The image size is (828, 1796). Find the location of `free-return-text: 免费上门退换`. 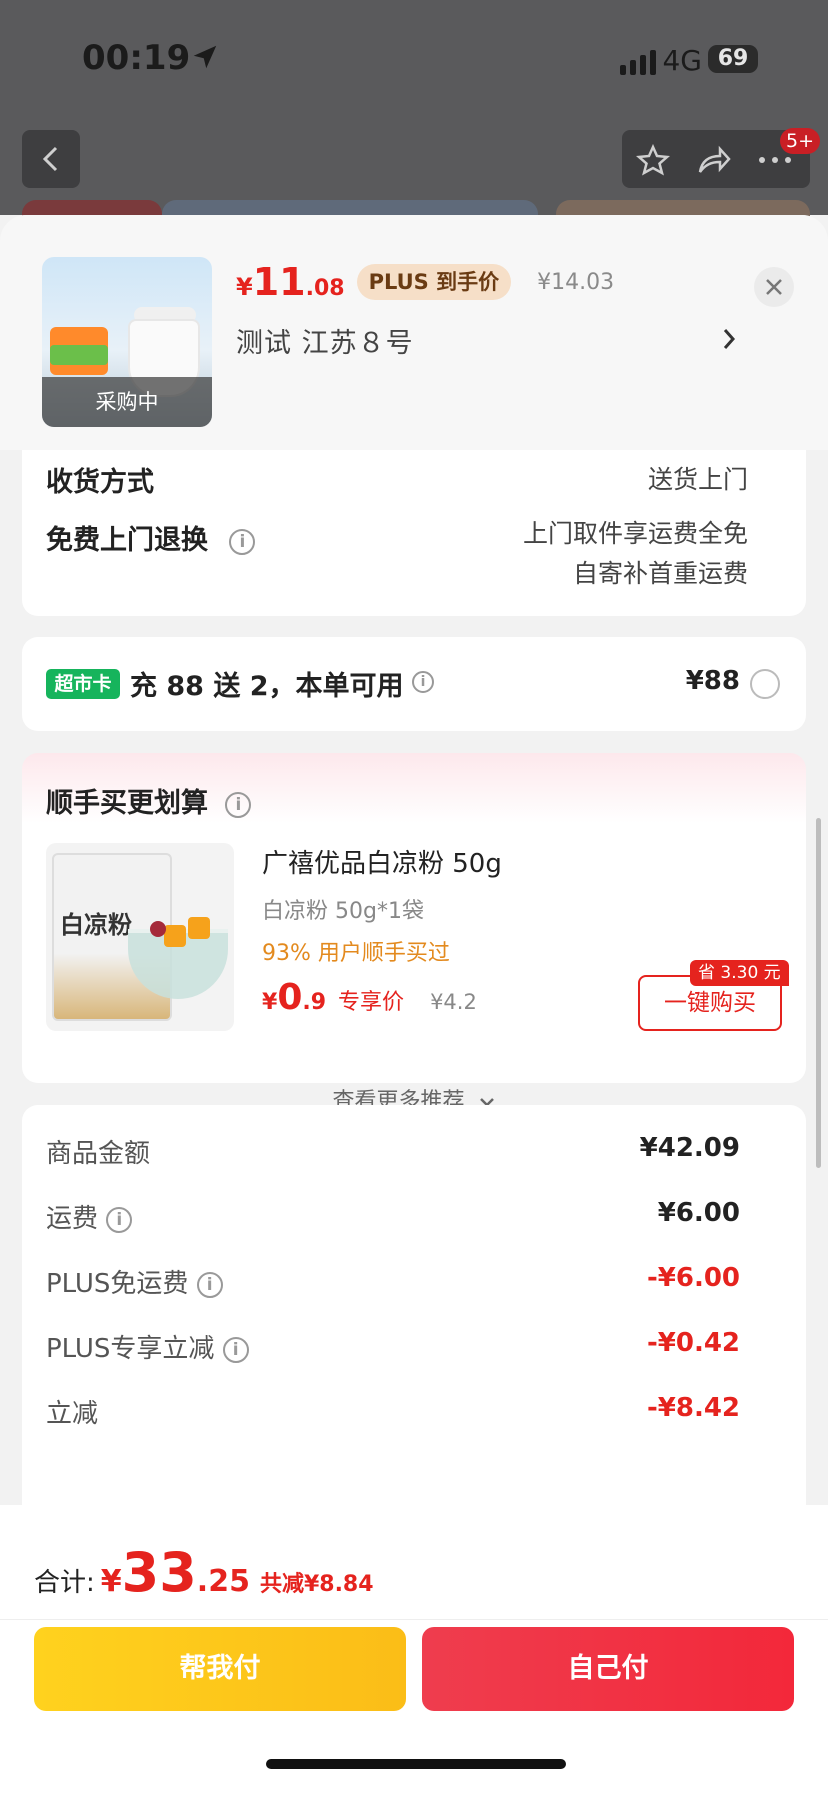

free-return-text: 免费上门退换 is located at coordinates (127, 540).